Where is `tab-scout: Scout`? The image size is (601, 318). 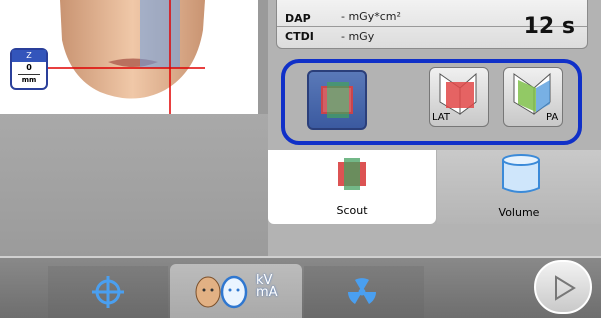
tab-scout: Scout is located at coordinates (352, 187).